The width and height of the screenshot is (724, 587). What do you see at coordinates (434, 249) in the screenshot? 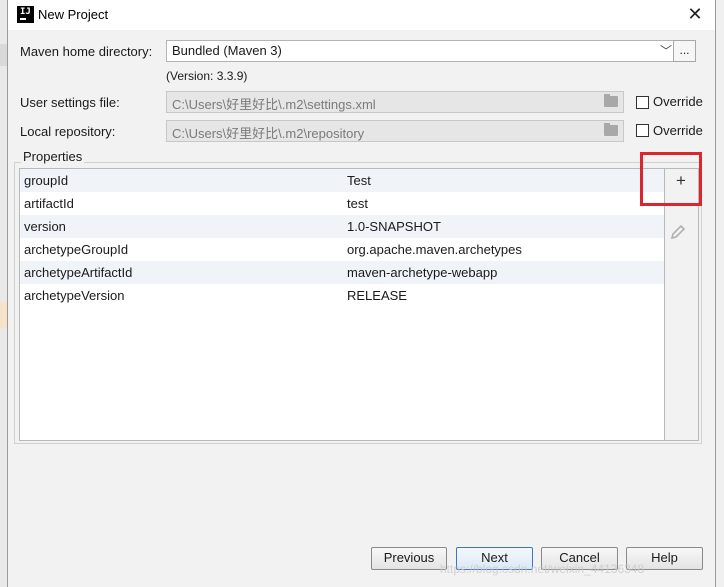
I see `property-value: org.apache.maven.archetypes` at bounding box center [434, 249].